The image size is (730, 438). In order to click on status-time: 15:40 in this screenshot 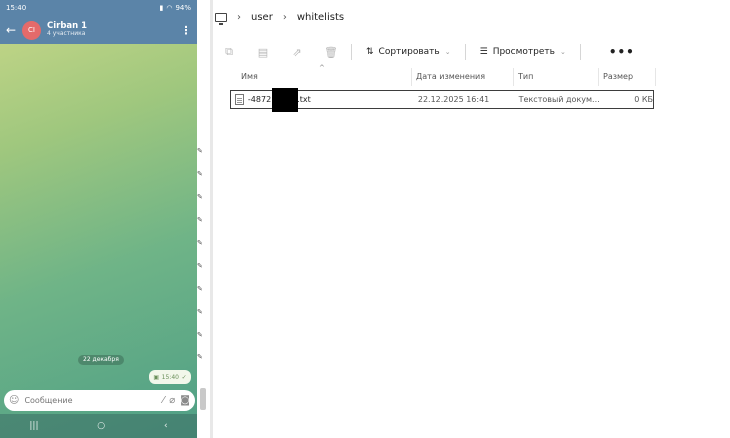, I will do `click(16, 8)`.